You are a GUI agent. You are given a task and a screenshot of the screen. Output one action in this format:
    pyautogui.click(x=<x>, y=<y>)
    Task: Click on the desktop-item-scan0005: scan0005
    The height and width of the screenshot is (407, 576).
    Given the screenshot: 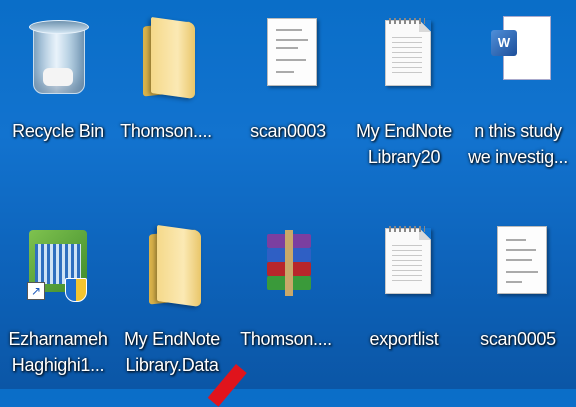 What is the action you would take?
    pyautogui.click(x=518, y=298)
    